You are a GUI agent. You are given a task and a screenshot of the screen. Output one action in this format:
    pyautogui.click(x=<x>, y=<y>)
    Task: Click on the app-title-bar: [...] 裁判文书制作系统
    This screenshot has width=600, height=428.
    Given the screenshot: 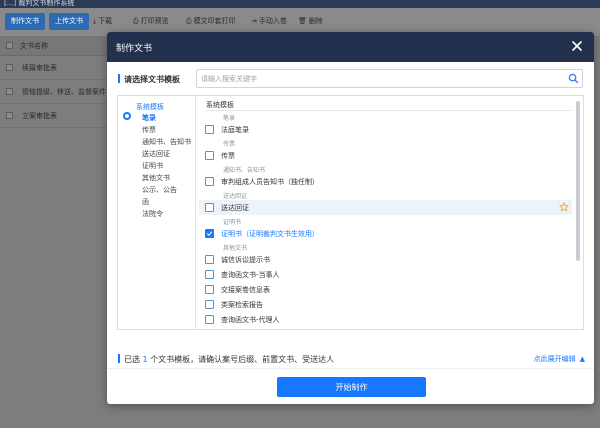 What is the action you would take?
    pyautogui.click(x=300, y=4)
    